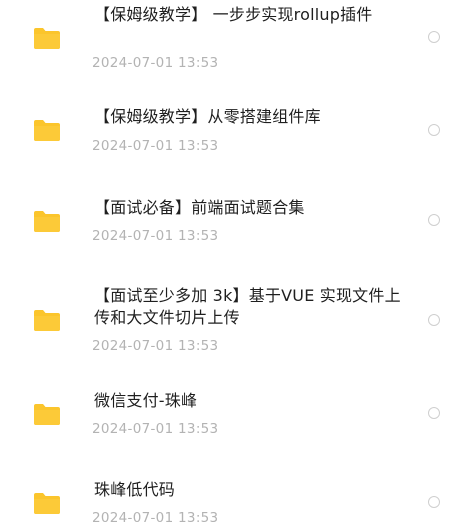 This screenshot has width=472, height=530. What do you see at coordinates (207, 116) in the screenshot?
I see `file-name: 【保姆级教学】从零搭建组件库` at bounding box center [207, 116].